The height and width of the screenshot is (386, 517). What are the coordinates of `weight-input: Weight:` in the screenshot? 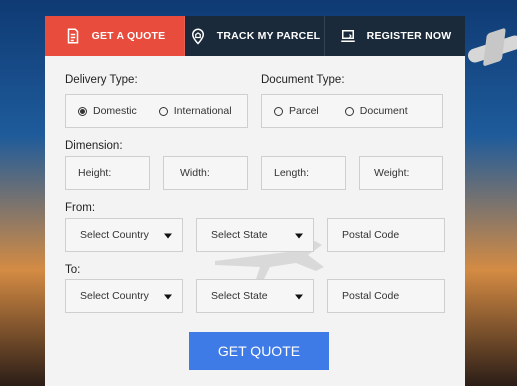 It's located at (401, 173).